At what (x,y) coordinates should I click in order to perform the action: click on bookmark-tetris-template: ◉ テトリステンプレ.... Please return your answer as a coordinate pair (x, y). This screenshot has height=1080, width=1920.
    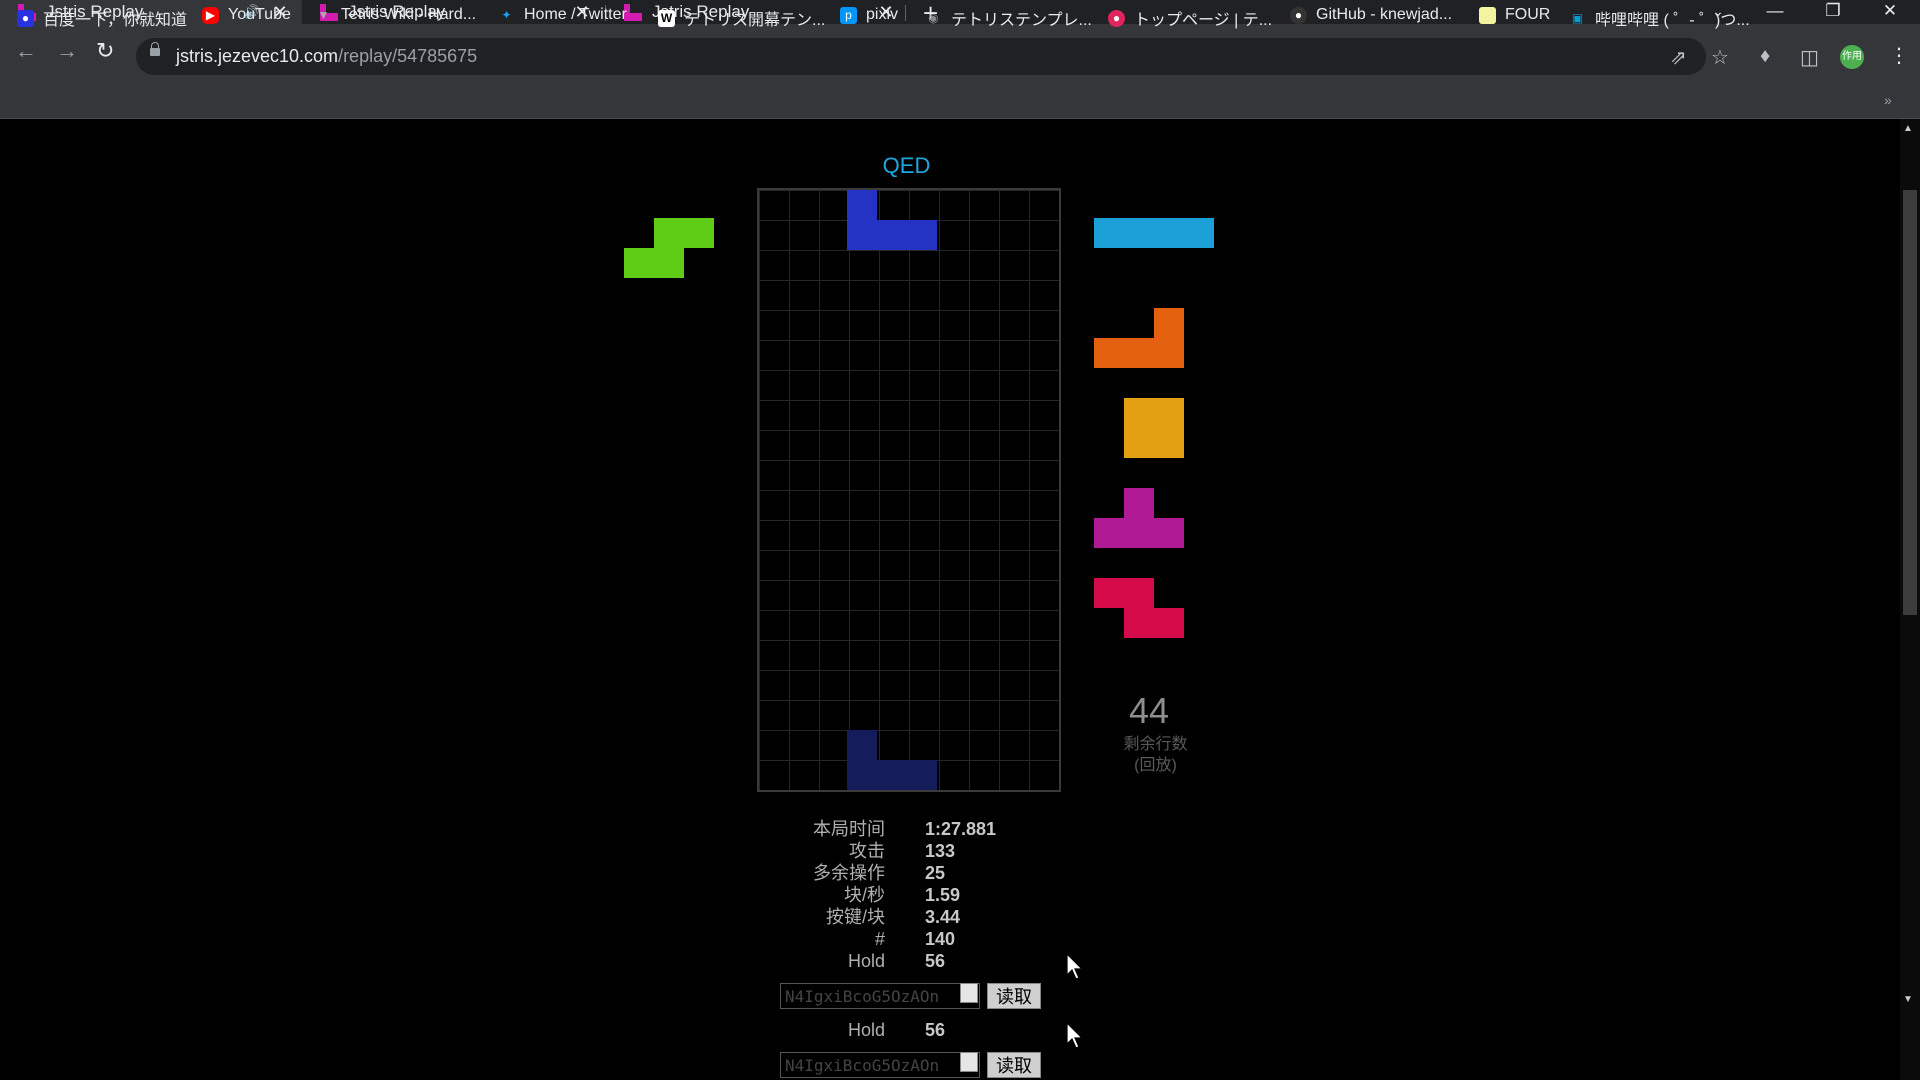
    Looking at the image, I should click on (1008, 18).